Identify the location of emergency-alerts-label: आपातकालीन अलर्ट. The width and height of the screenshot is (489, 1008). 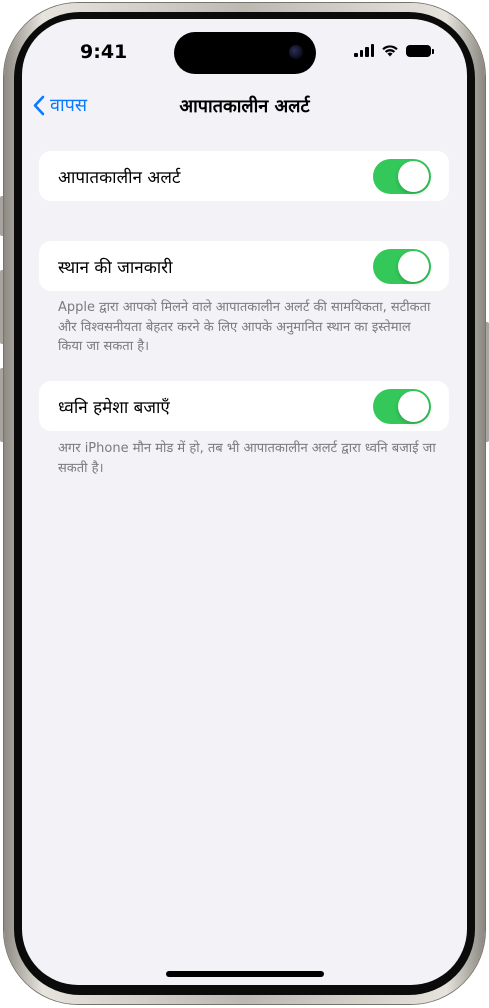
(119, 177).